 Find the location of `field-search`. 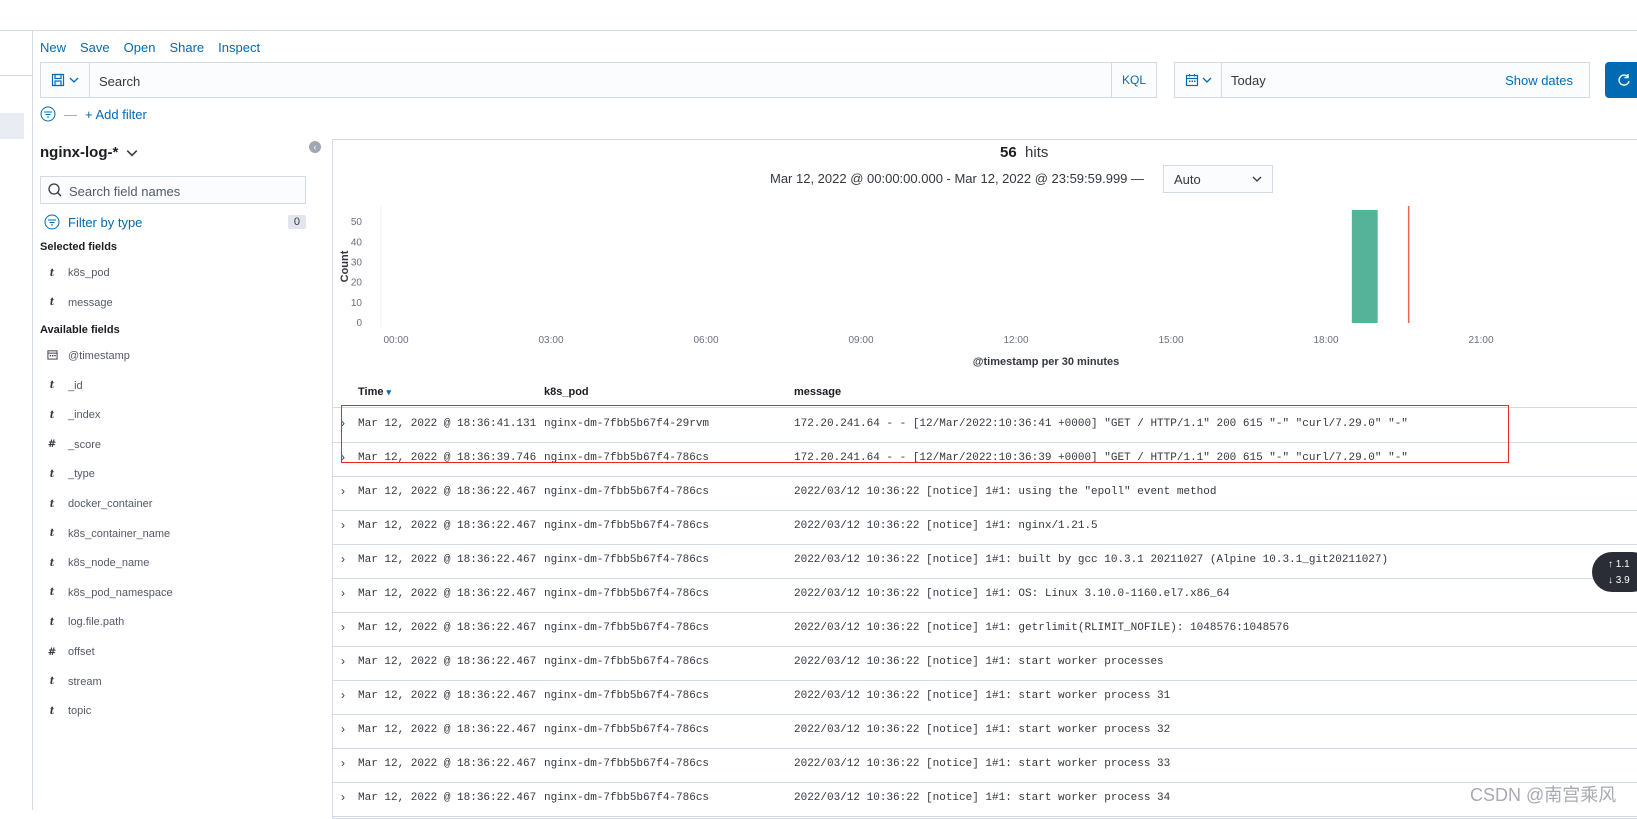

field-search is located at coordinates (173, 190).